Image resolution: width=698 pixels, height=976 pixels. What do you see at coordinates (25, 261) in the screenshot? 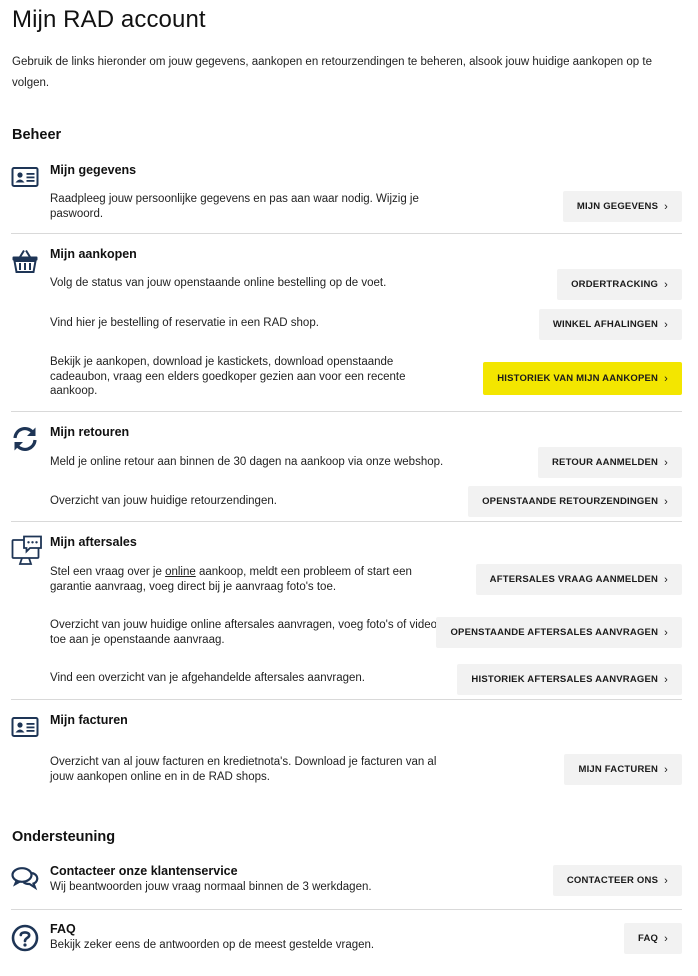
I see `basket-icon` at bounding box center [25, 261].